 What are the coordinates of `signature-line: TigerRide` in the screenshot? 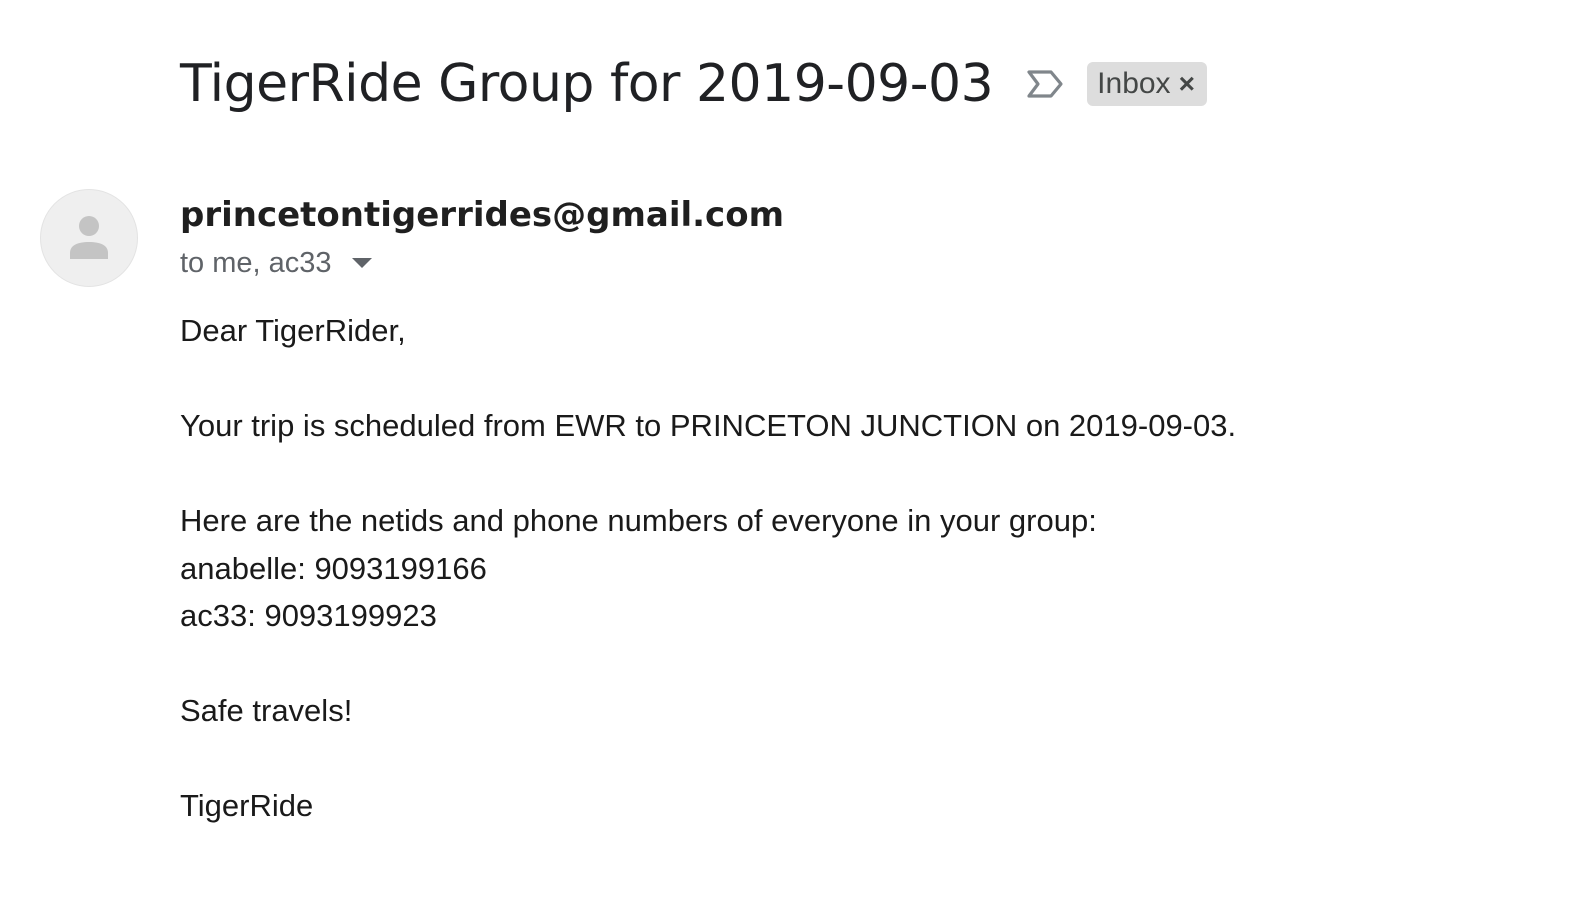 It's located at (247, 805).